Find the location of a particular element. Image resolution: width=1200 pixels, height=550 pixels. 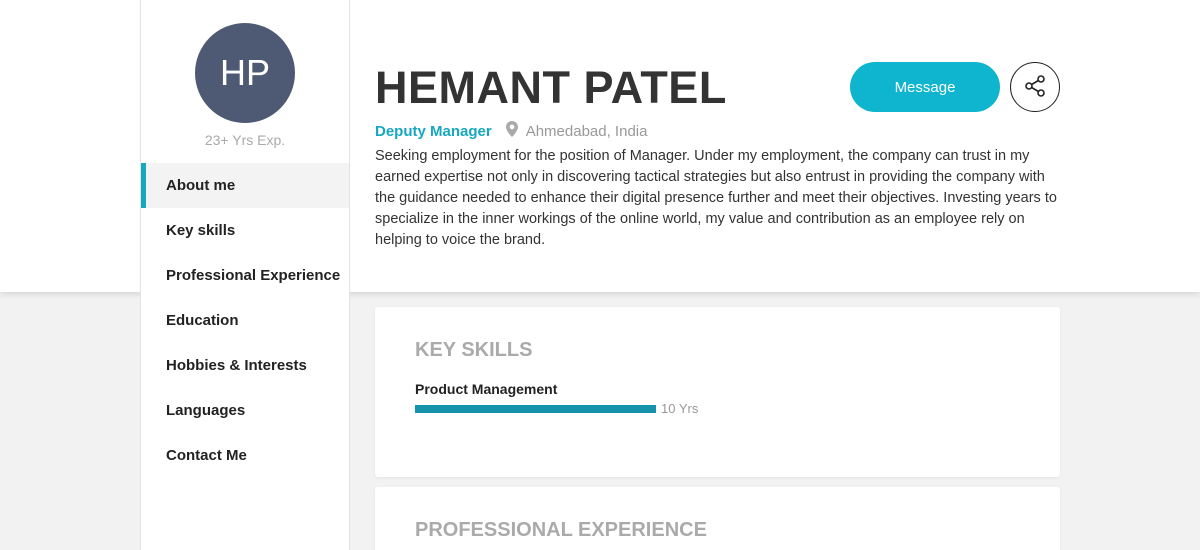

profile-role: Deputy Manager is located at coordinates (433, 131).